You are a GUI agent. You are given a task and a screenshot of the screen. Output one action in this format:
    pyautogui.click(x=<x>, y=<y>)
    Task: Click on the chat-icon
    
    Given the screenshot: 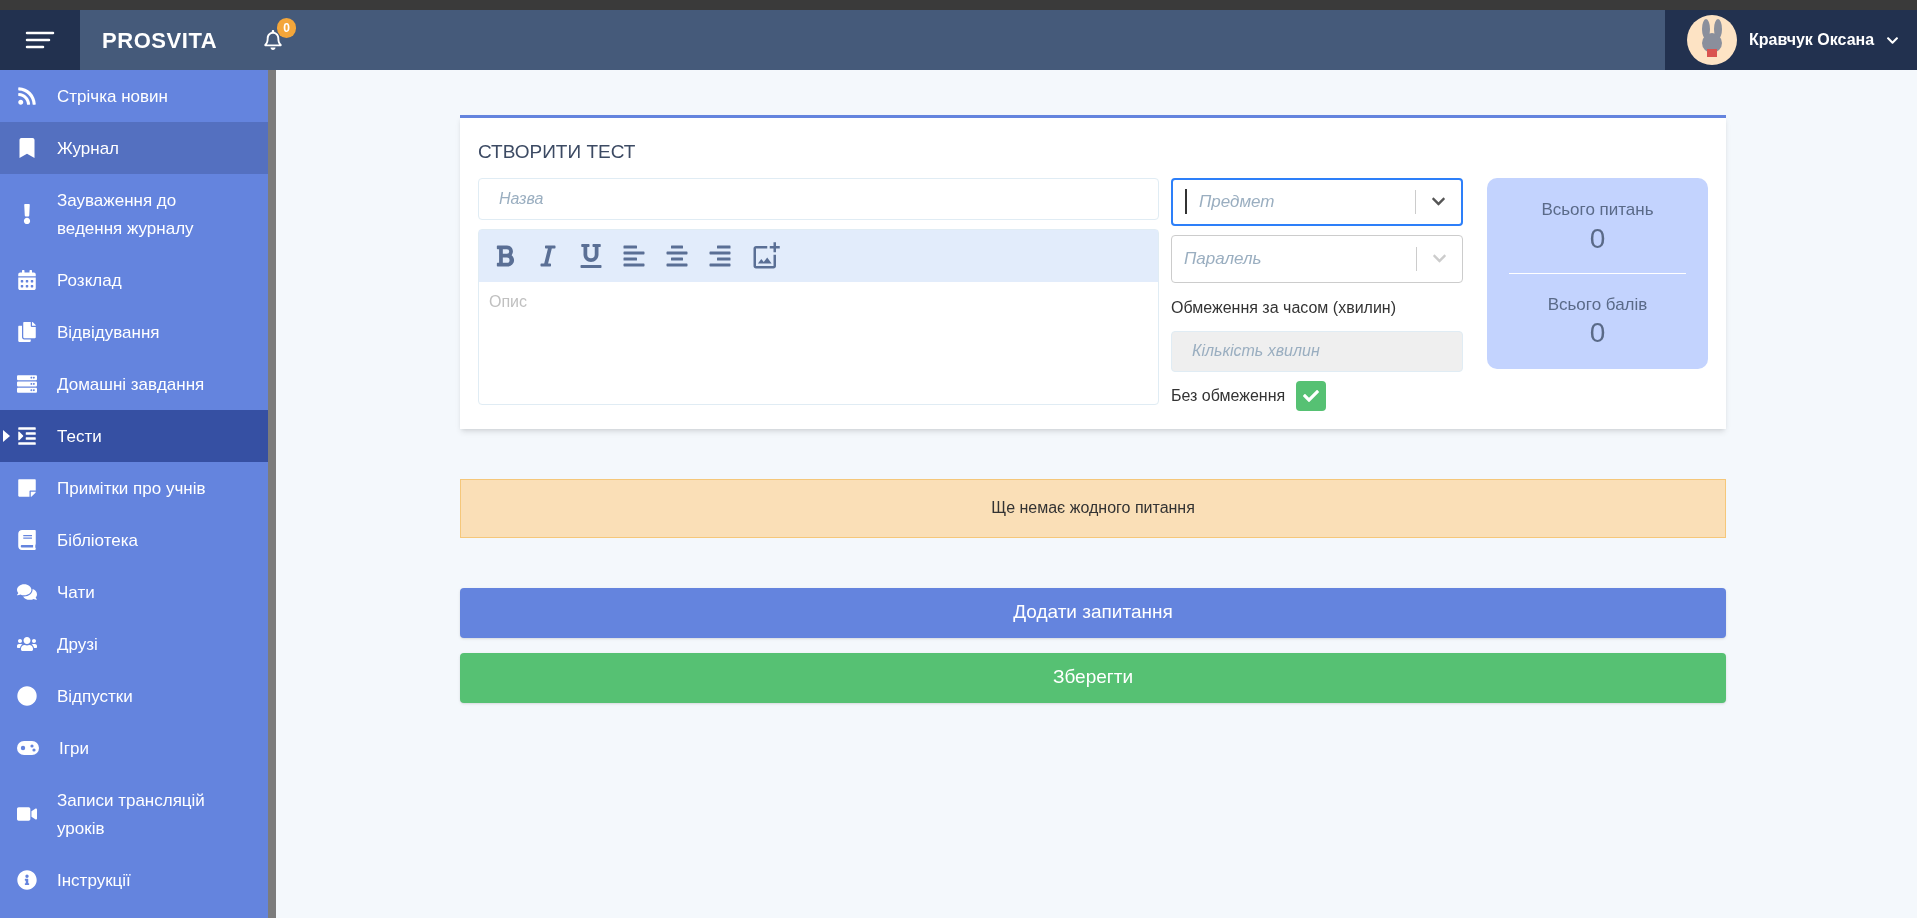 What is the action you would take?
    pyautogui.click(x=27, y=592)
    